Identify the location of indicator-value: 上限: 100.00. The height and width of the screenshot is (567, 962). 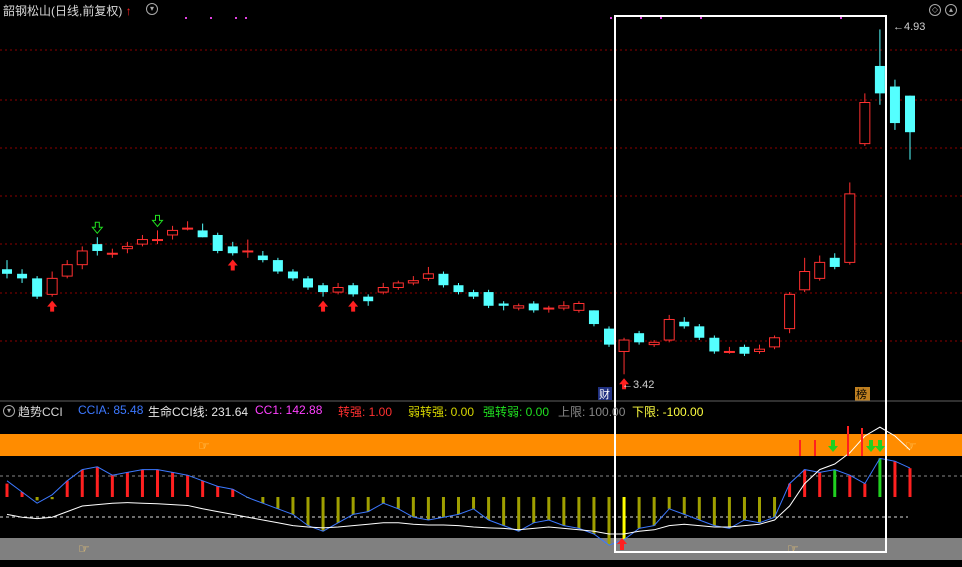
(592, 412).